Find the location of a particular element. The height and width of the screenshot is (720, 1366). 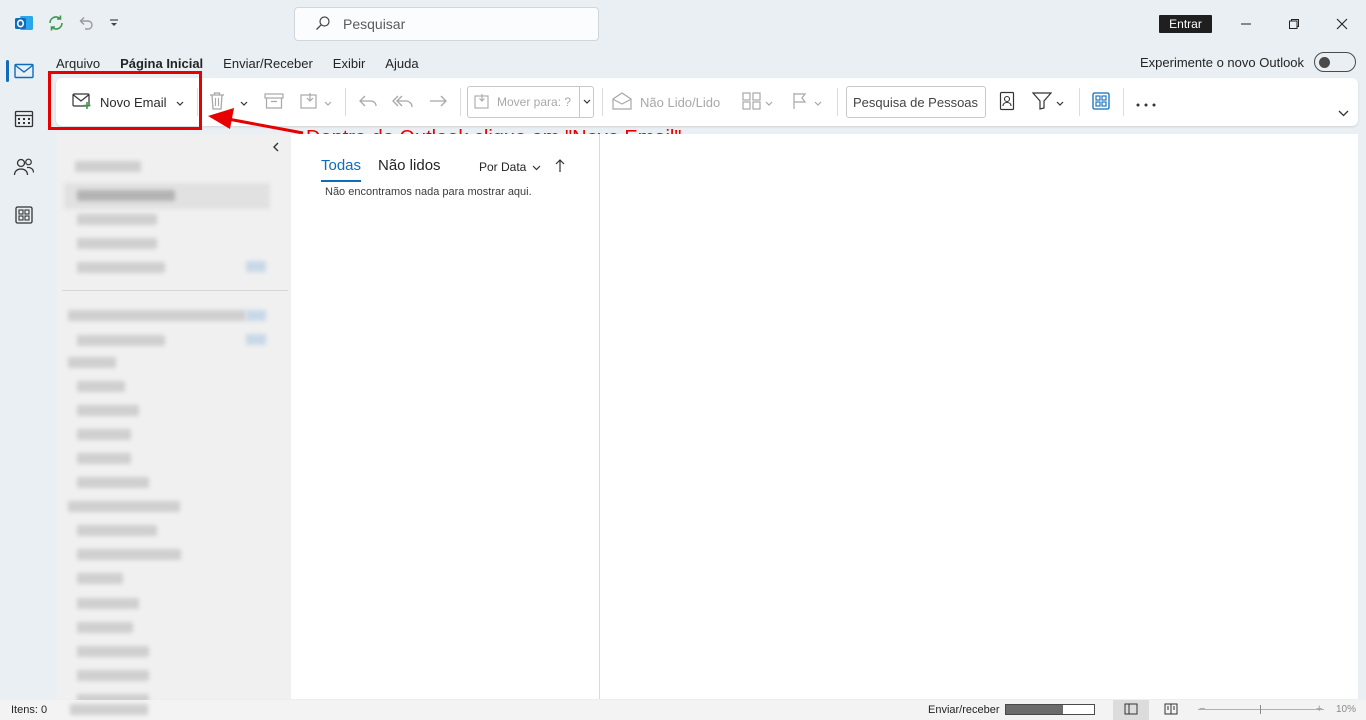

zoom-slider is located at coordinates (1261, 709).